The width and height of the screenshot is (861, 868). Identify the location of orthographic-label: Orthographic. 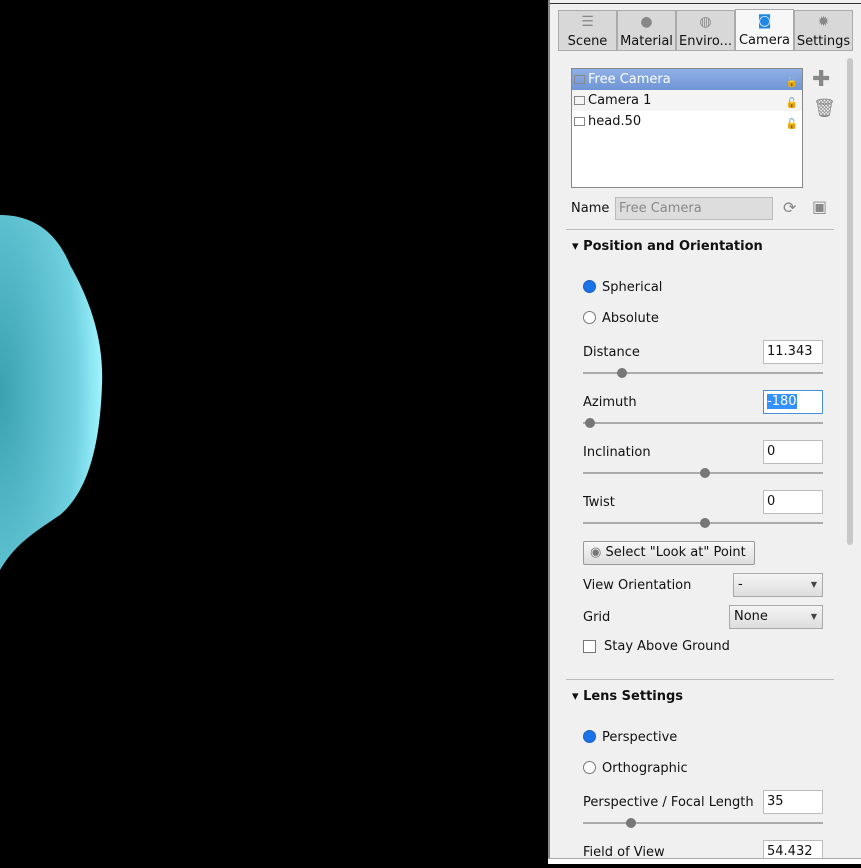
(645, 768).